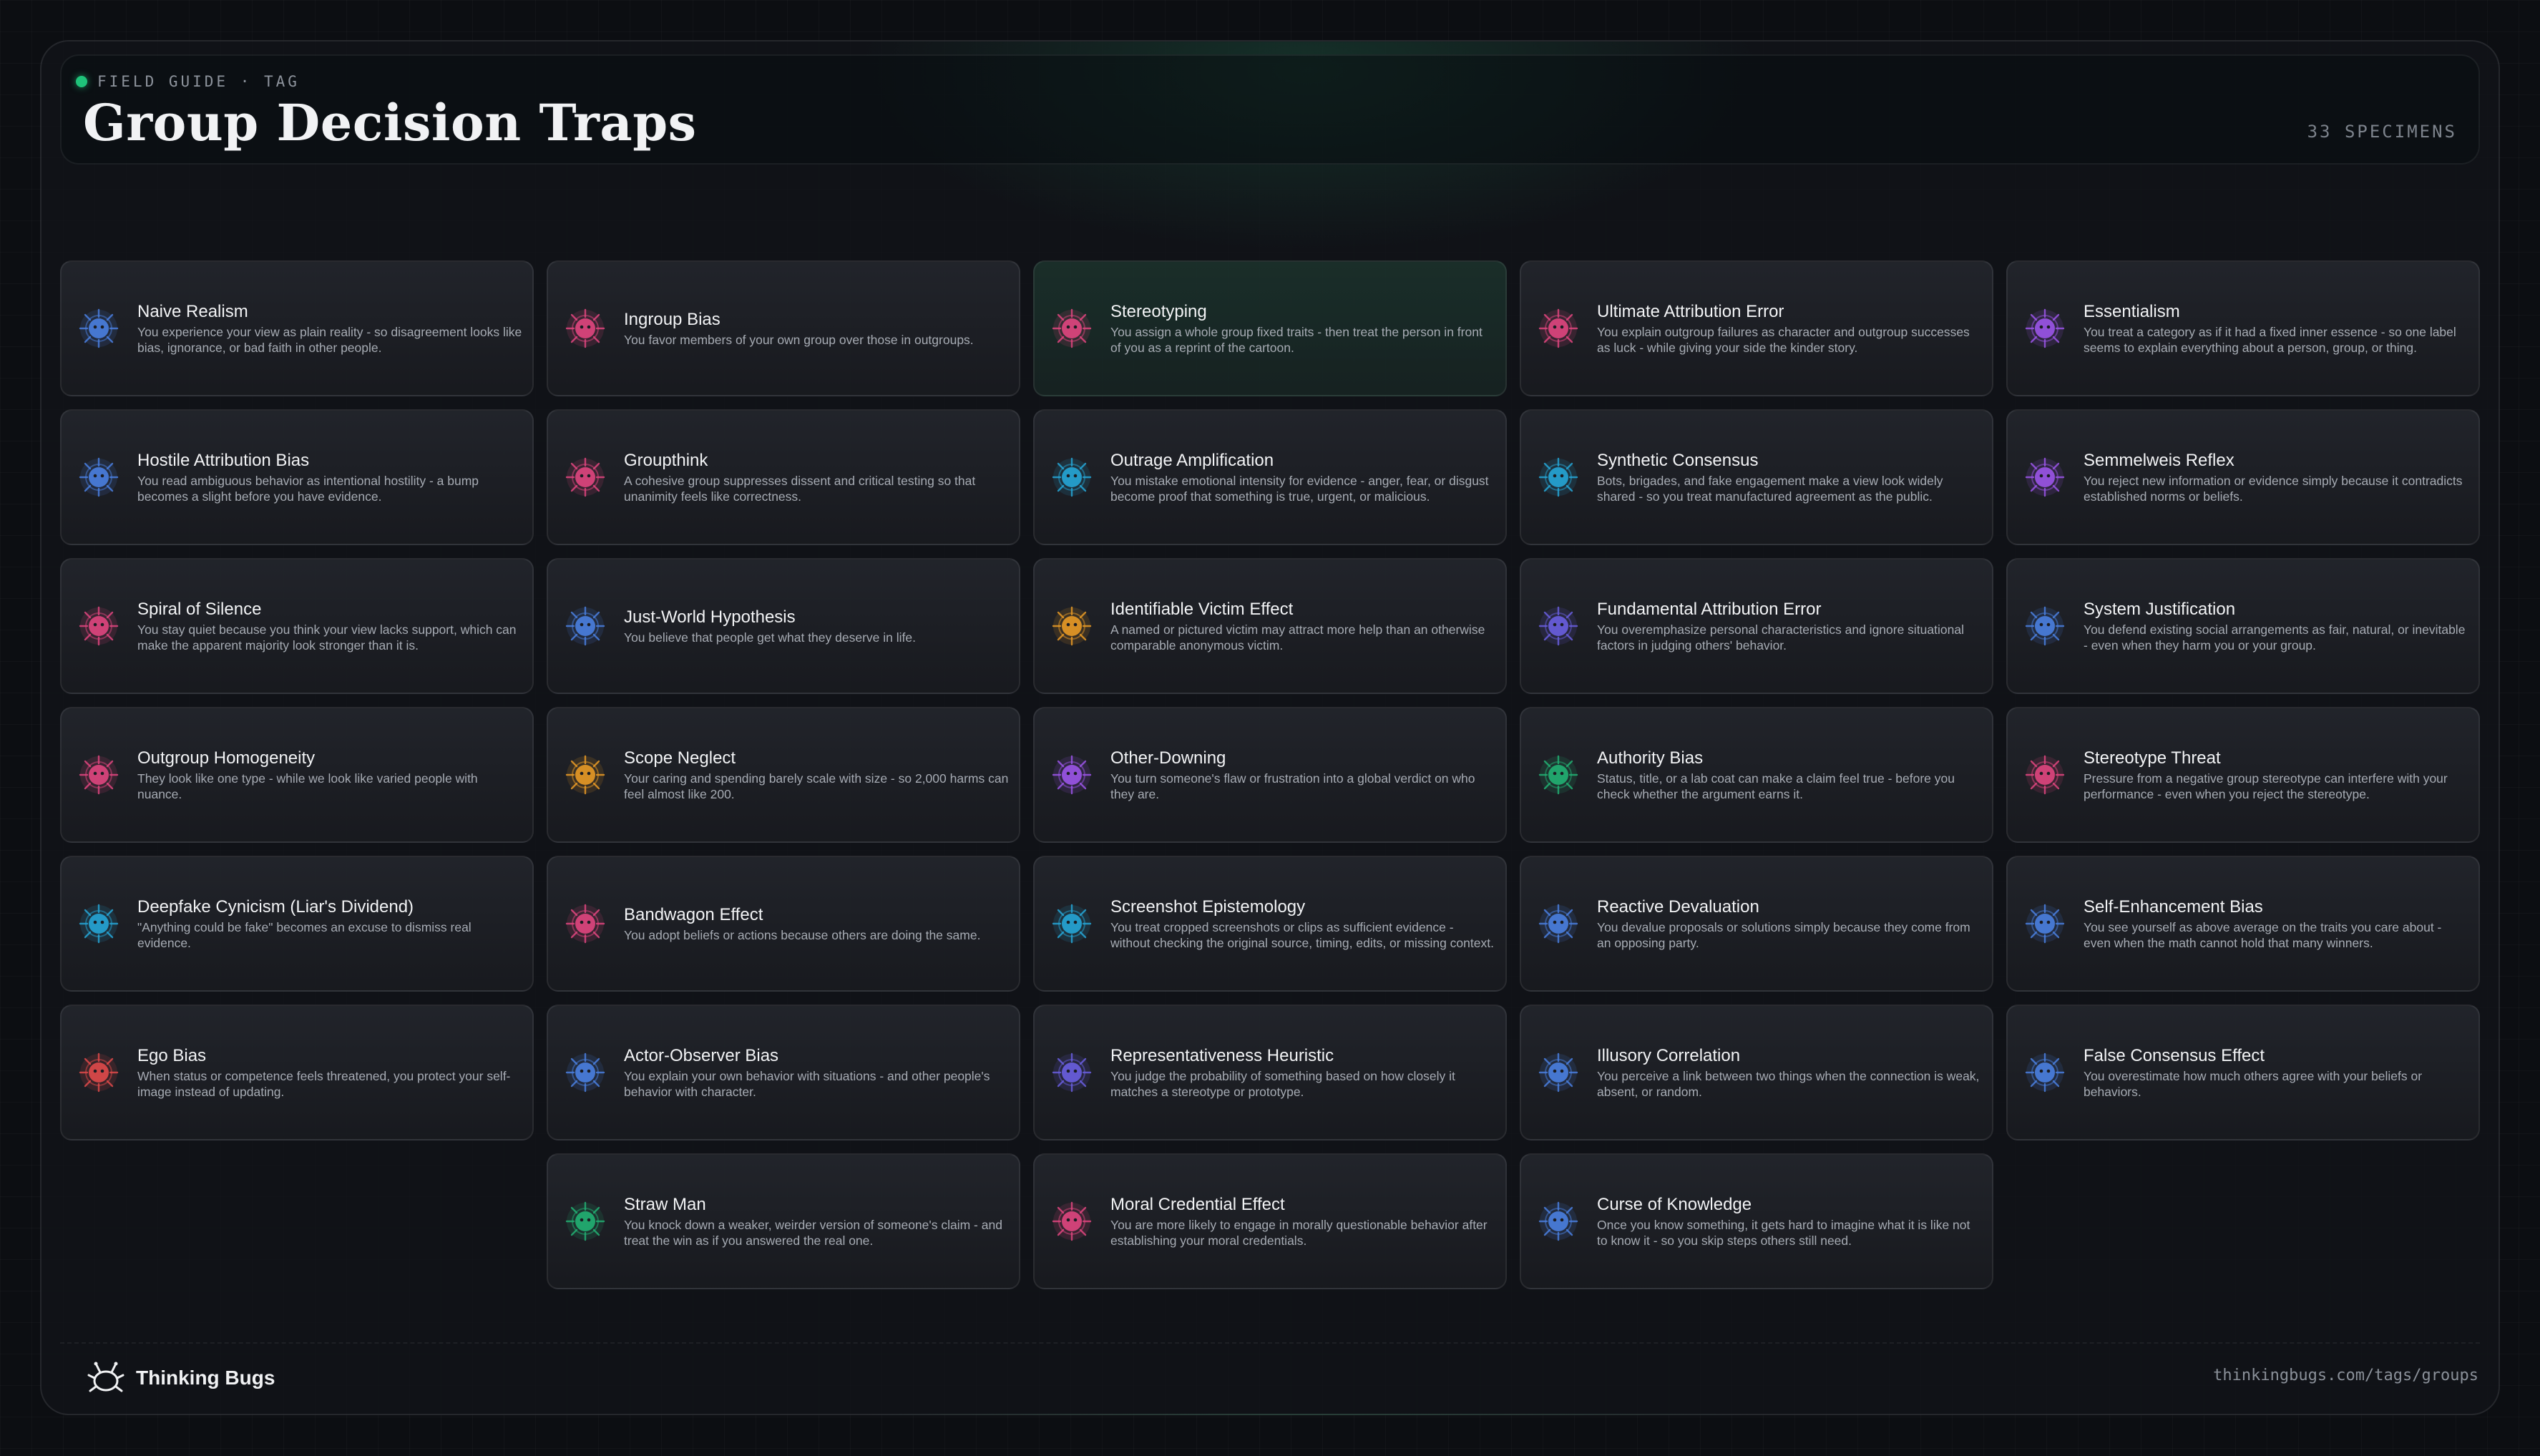 This screenshot has width=2540, height=1456. What do you see at coordinates (206, 1378) in the screenshot?
I see `brand-name: Thinking Bugs` at bounding box center [206, 1378].